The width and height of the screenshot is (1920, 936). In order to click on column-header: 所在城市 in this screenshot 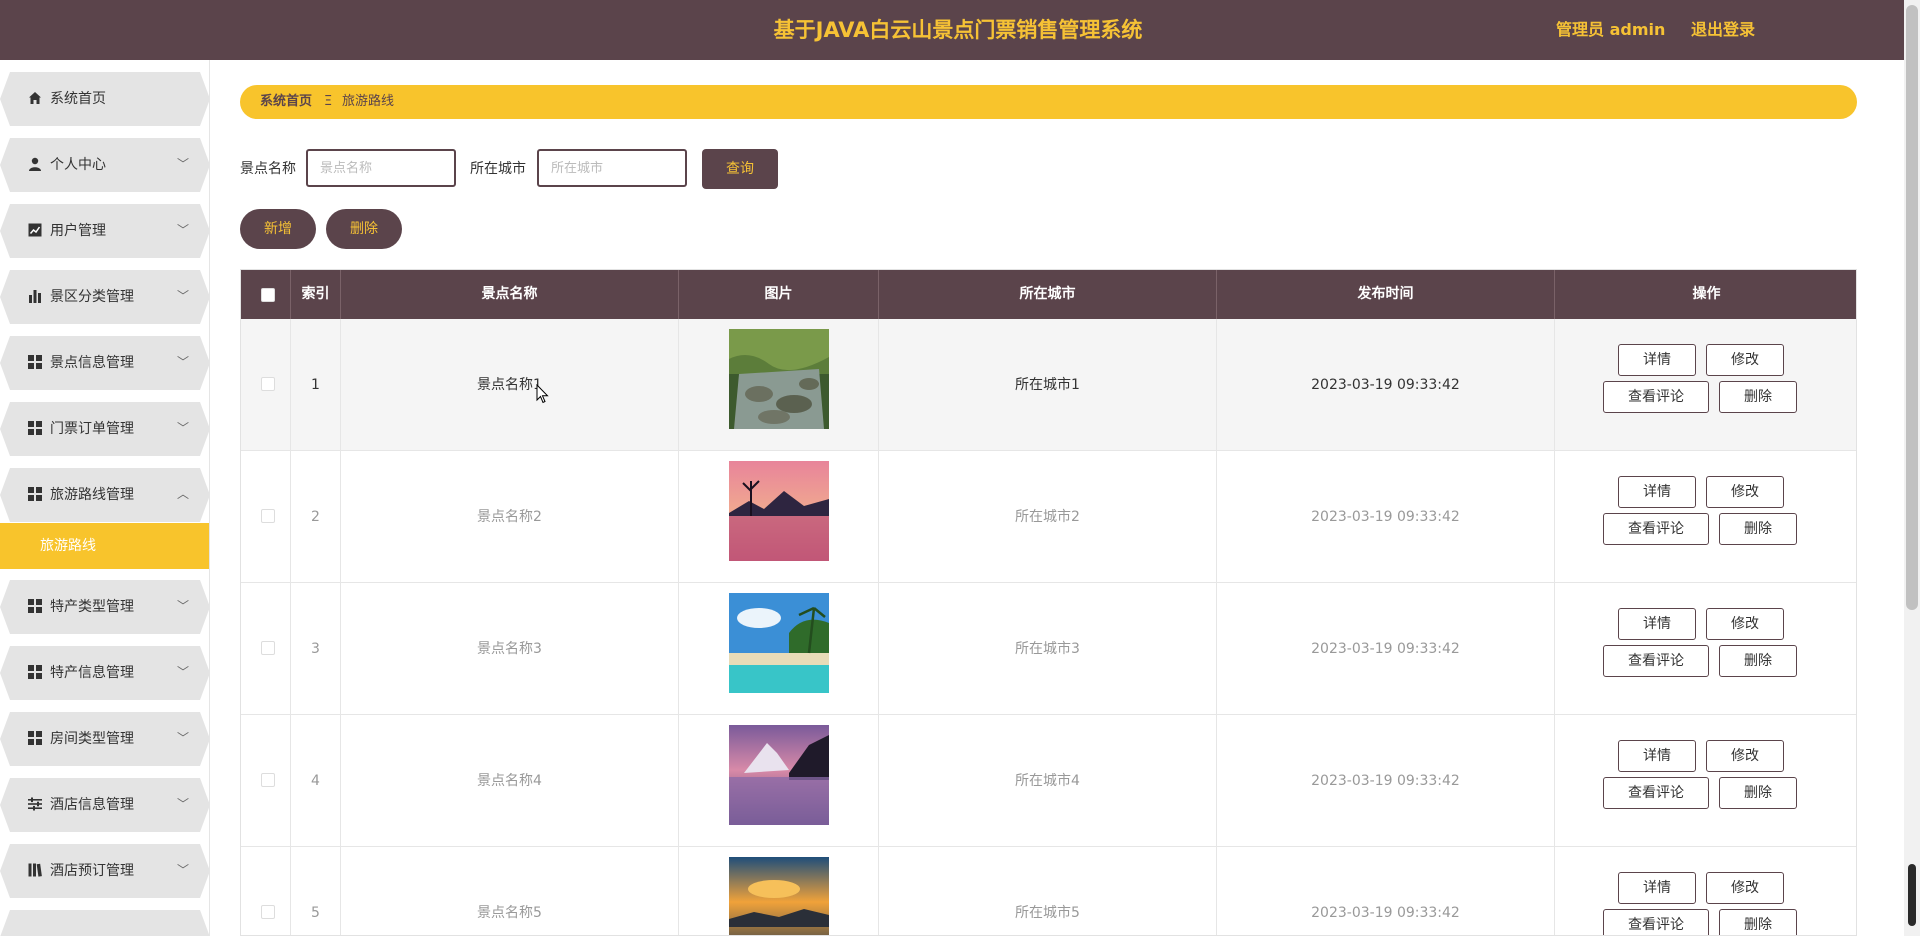, I will do `click(1048, 294)`.